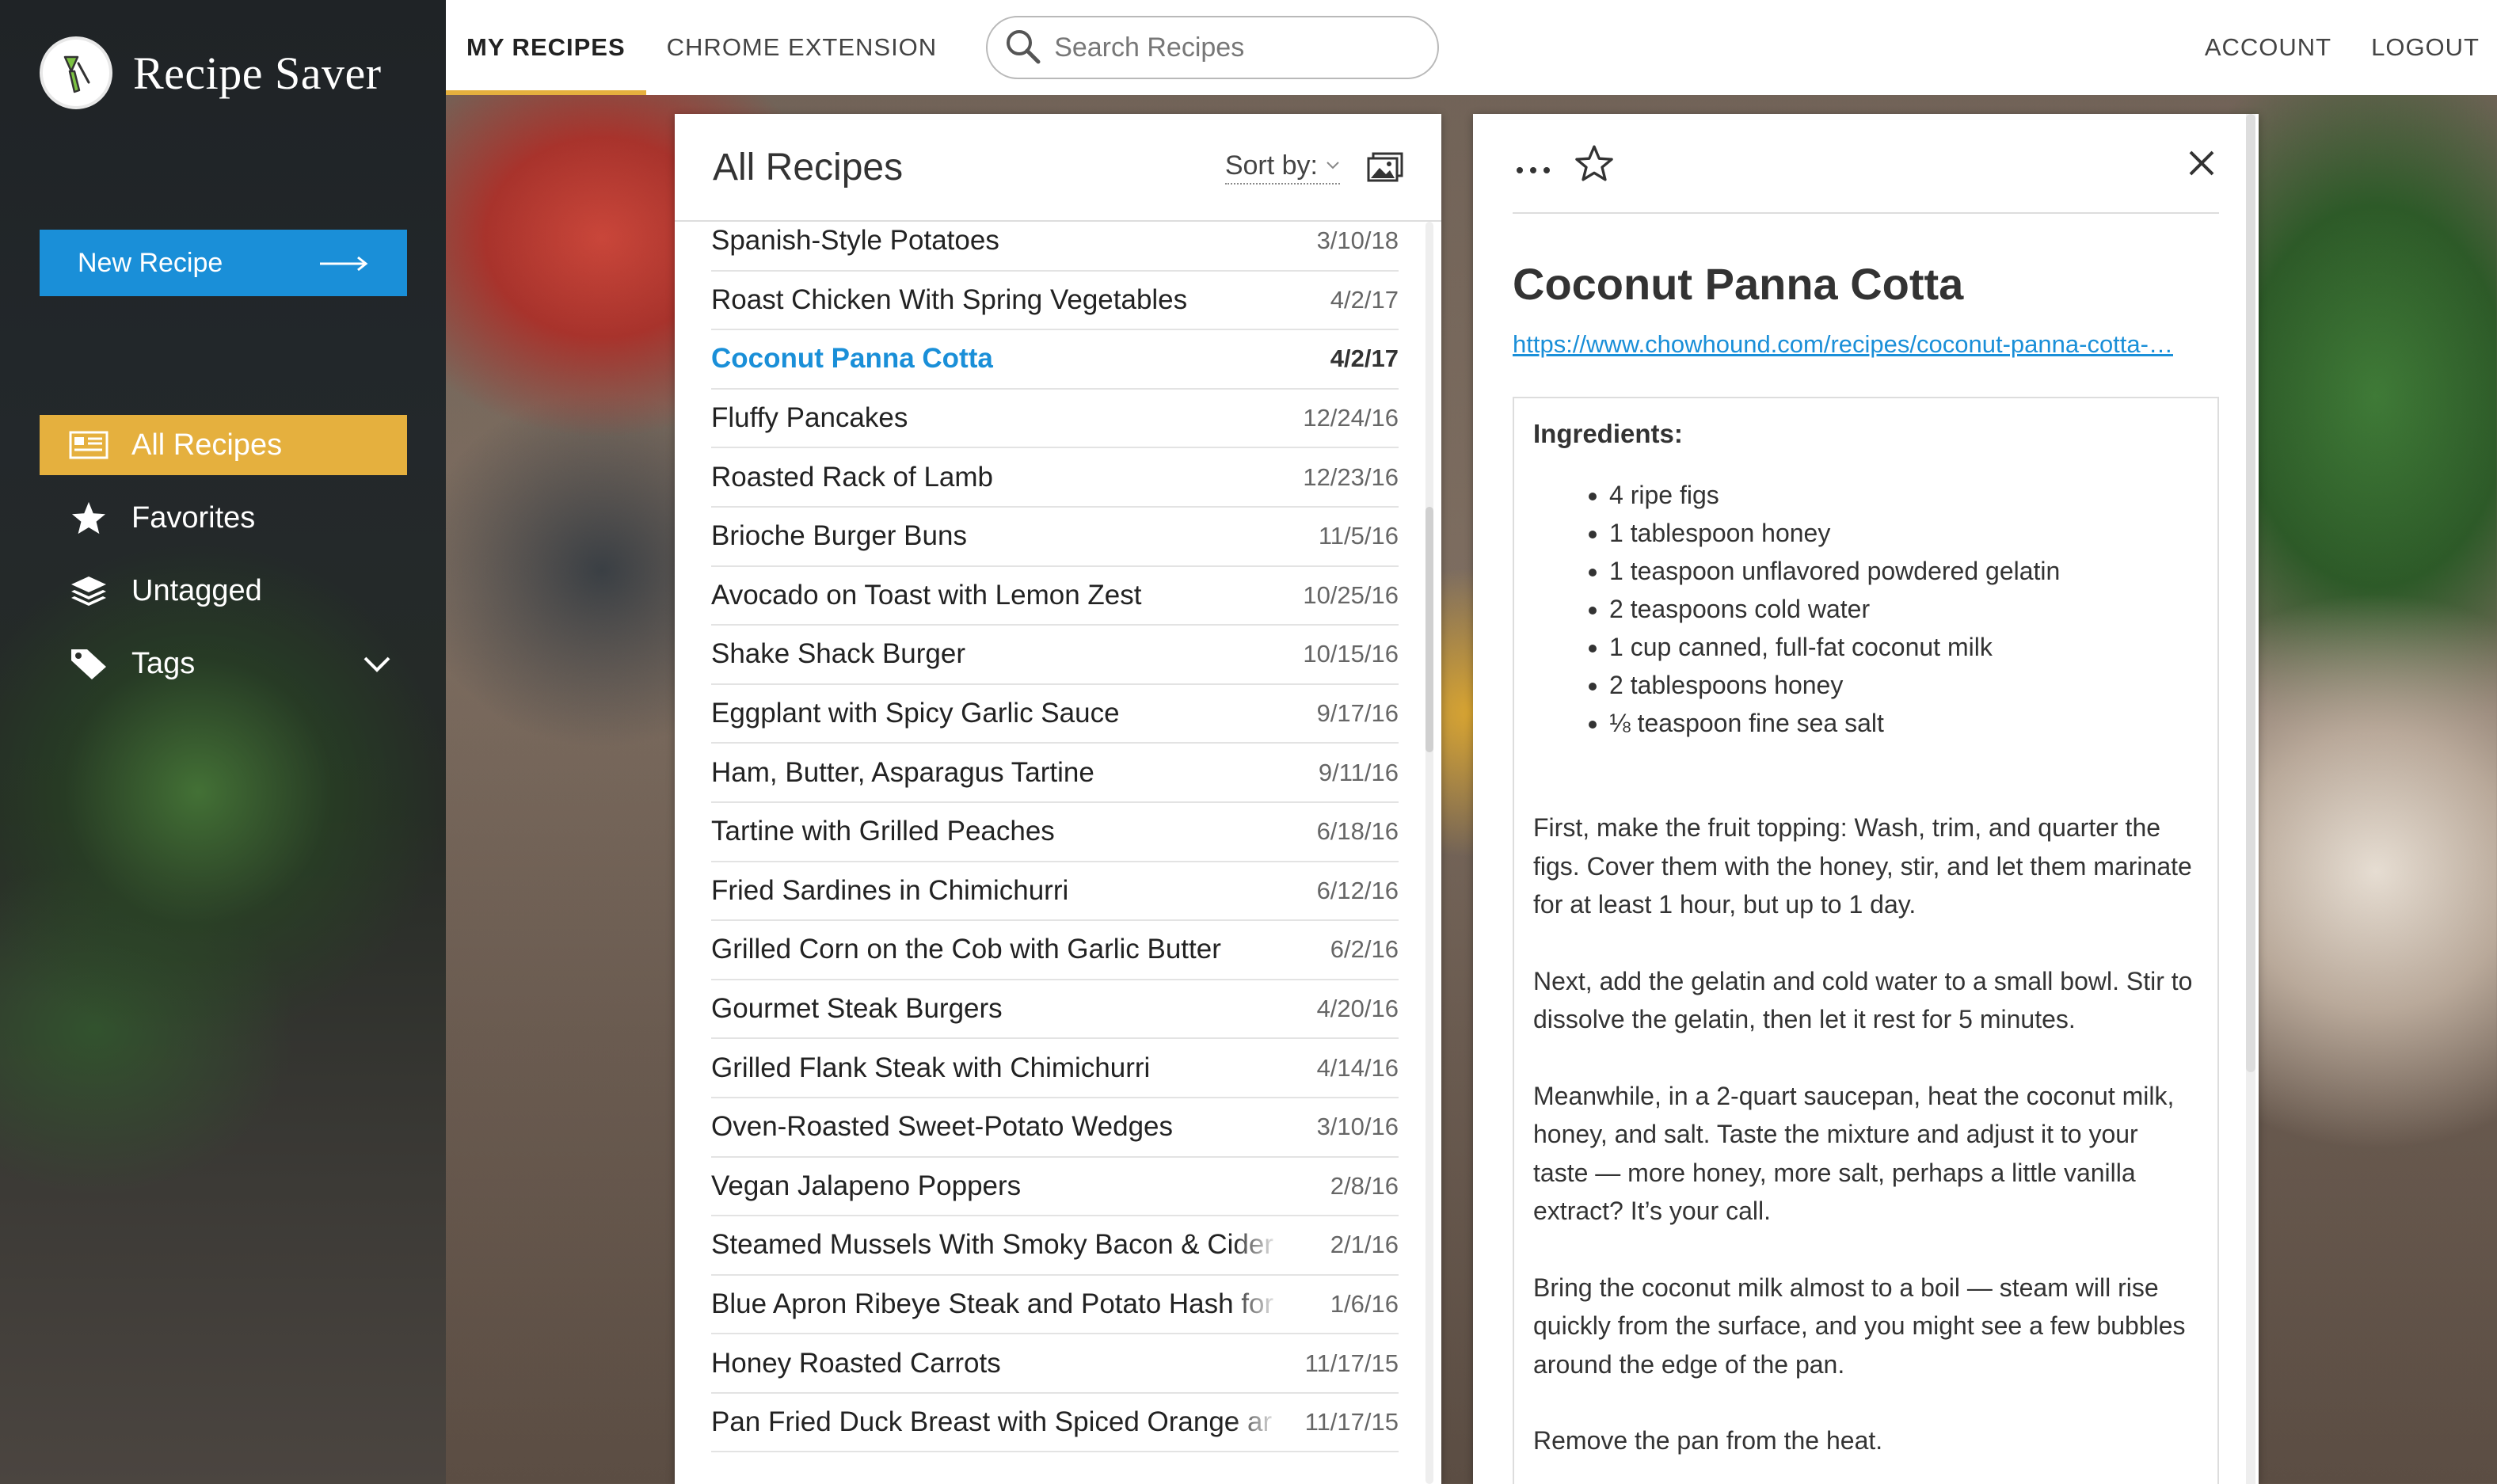 This screenshot has height=1484, width=2497. I want to click on sidebar-item-all-recipes: All Recipes, so click(223, 445).